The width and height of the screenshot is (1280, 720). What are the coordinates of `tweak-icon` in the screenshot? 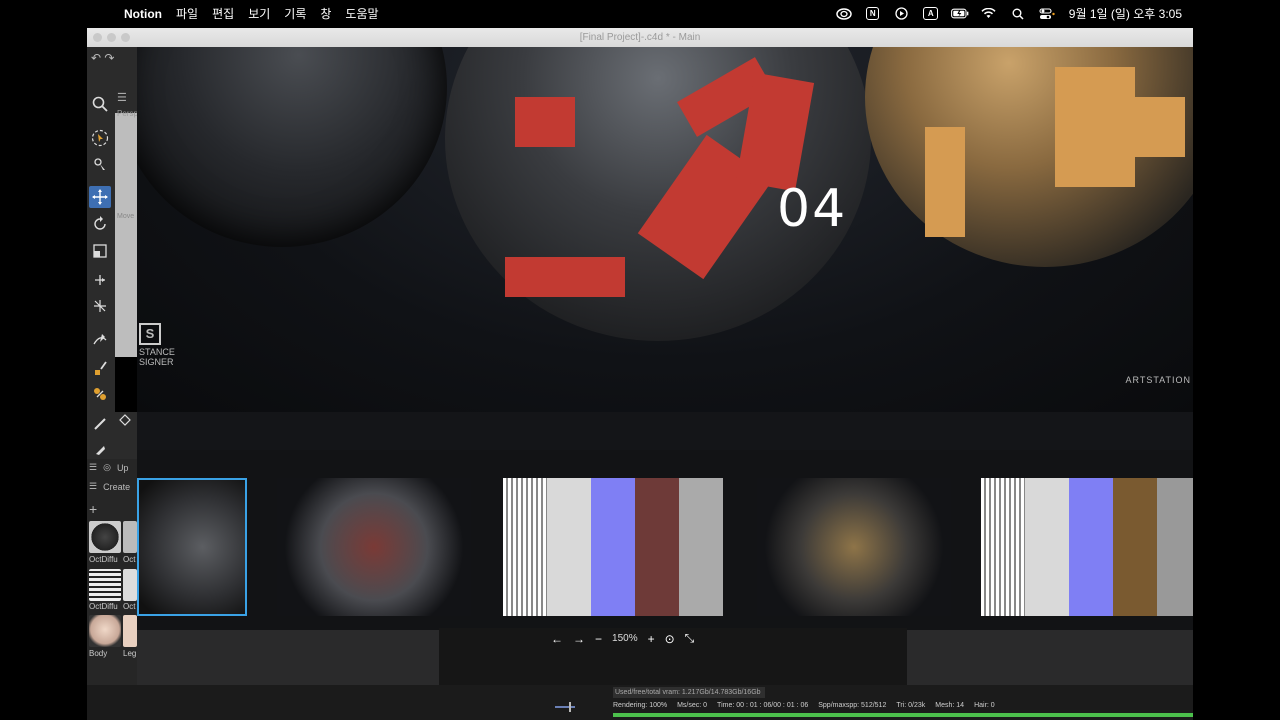 It's located at (100, 164).